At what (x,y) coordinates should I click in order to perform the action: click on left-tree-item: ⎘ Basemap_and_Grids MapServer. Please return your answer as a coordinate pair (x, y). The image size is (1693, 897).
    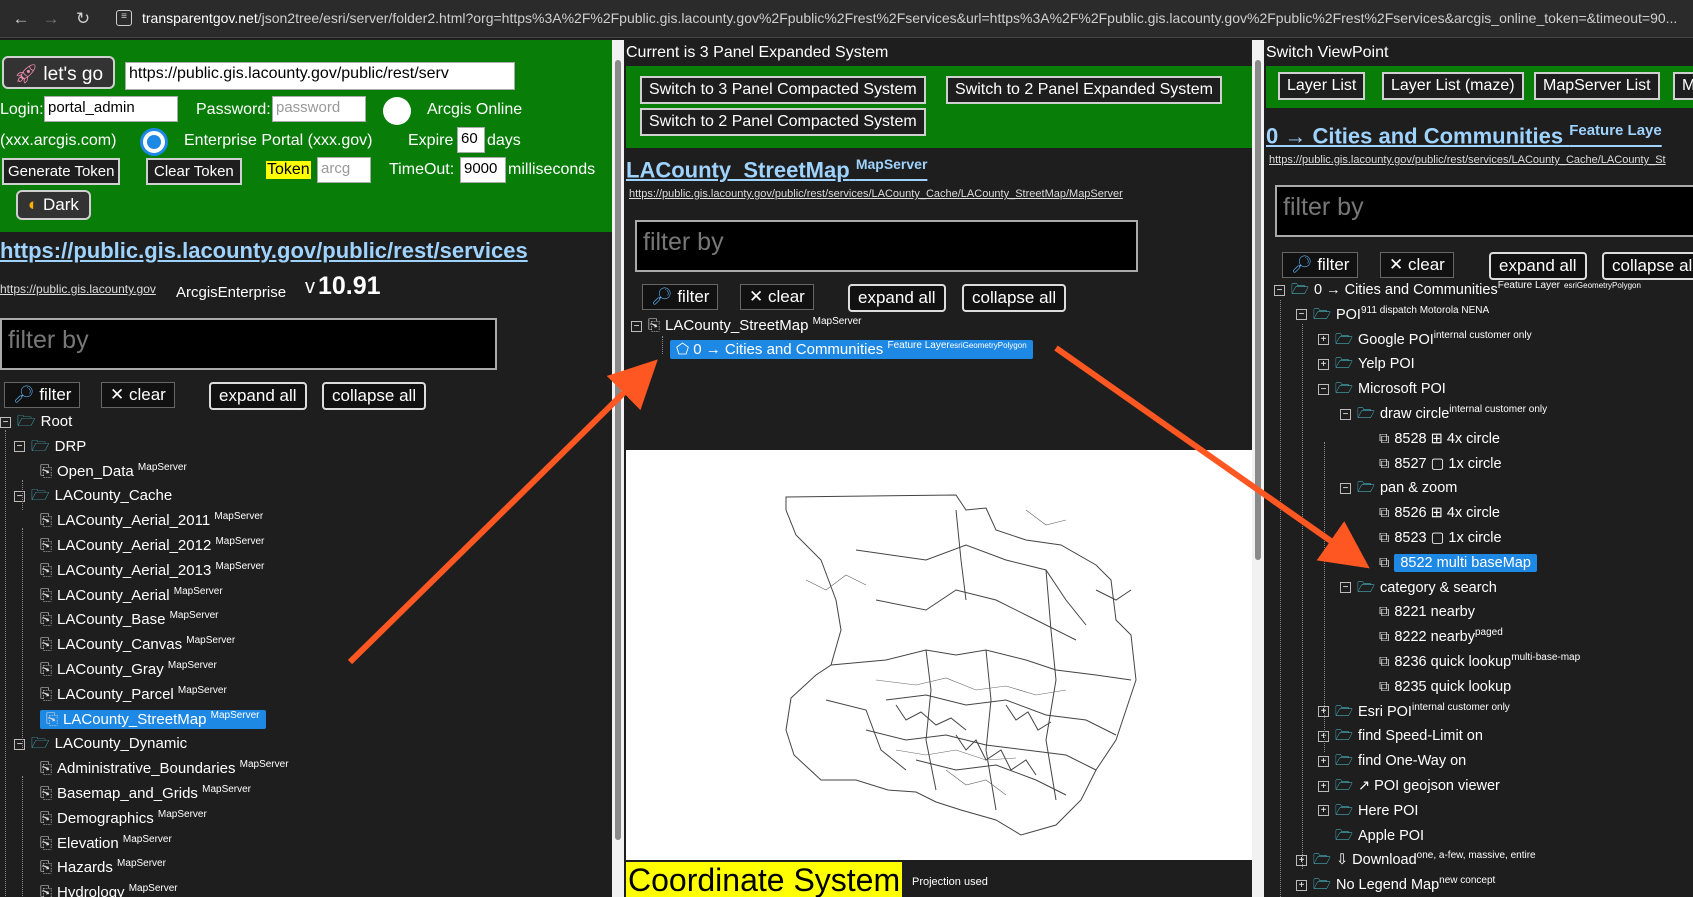
    Looking at the image, I should click on (145, 794).